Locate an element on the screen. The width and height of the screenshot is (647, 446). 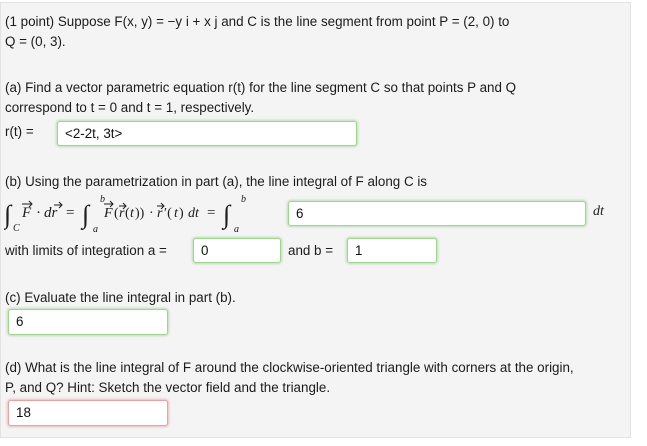
part-c-answer-input: 6 is located at coordinates (88, 322).